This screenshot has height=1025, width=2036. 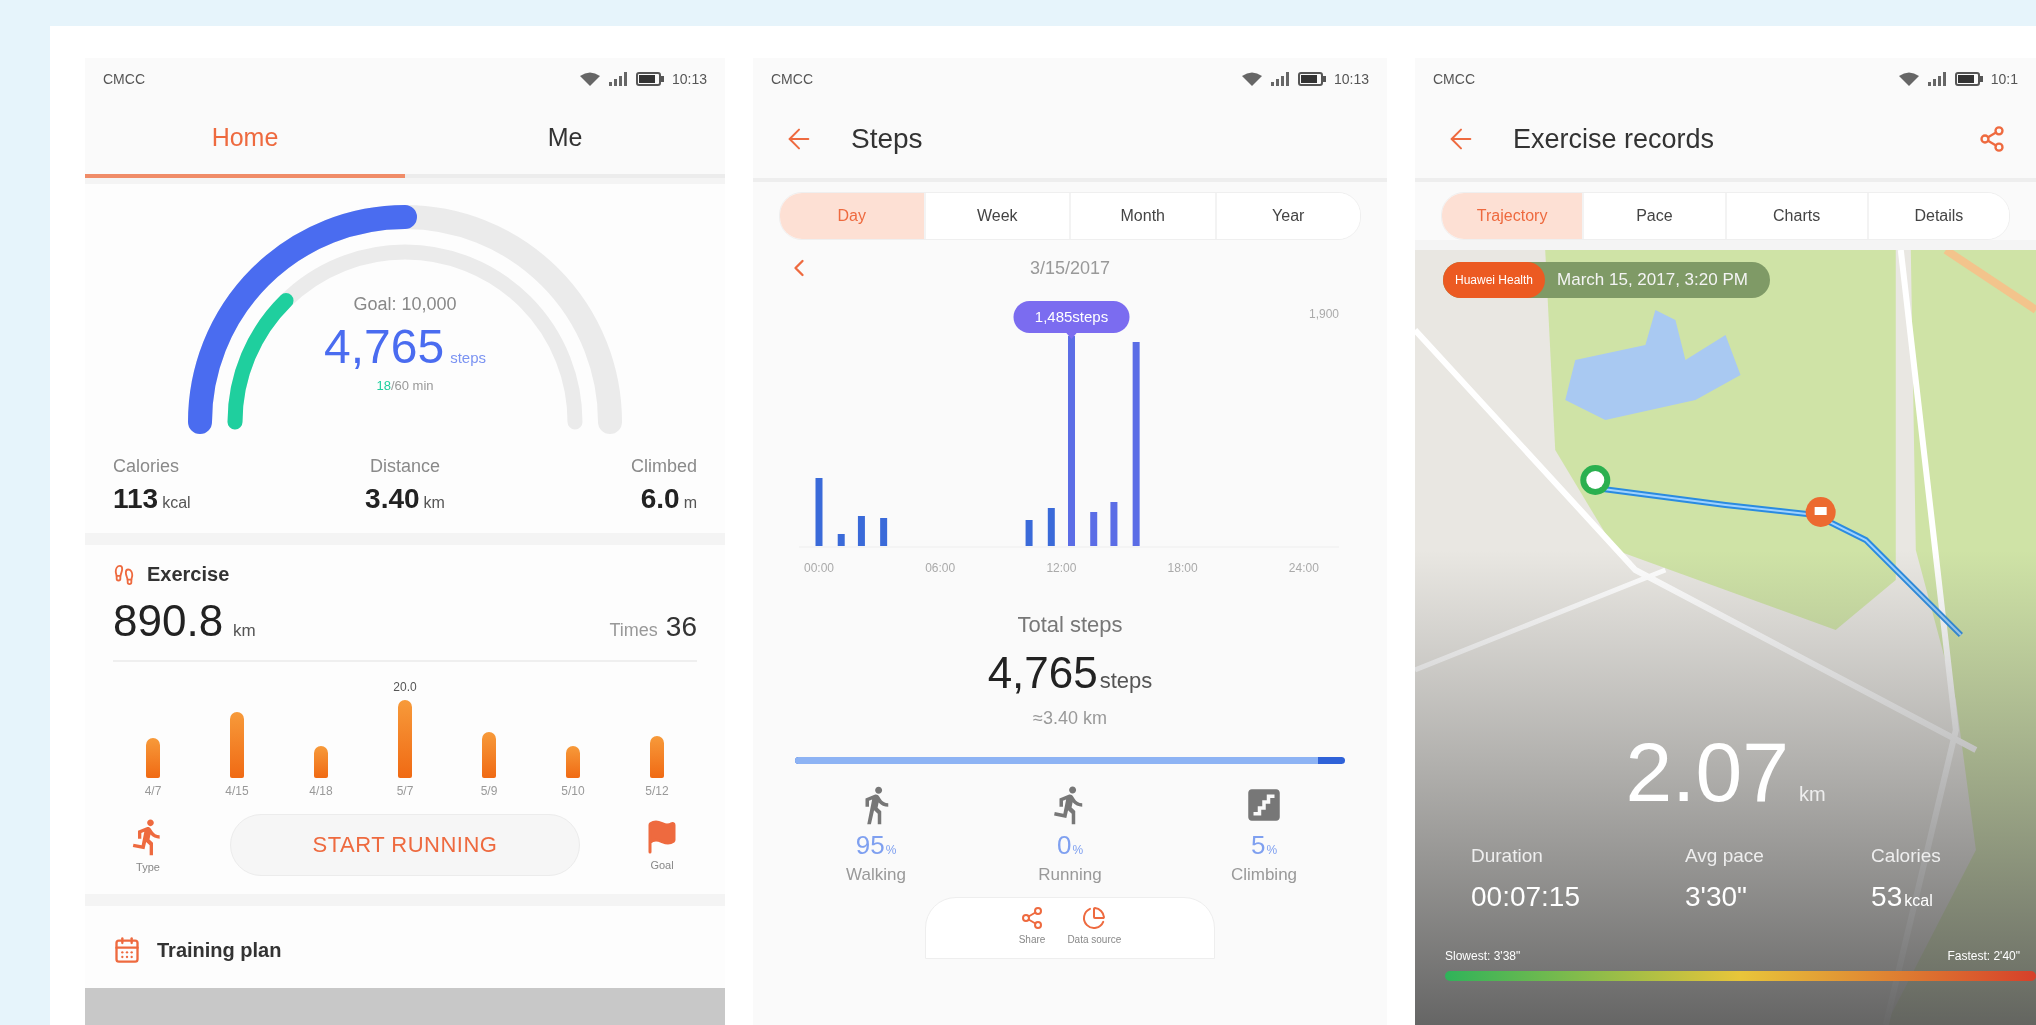 What do you see at coordinates (660, 499) in the screenshot?
I see `stat-value: 6.0` at bounding box center [660, 499].